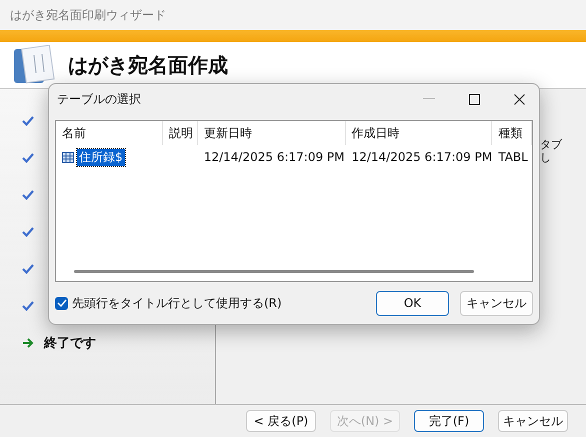  Describe the element at coordinates (274, 271) in the screenshot. I see `scroll-bar` at that location.